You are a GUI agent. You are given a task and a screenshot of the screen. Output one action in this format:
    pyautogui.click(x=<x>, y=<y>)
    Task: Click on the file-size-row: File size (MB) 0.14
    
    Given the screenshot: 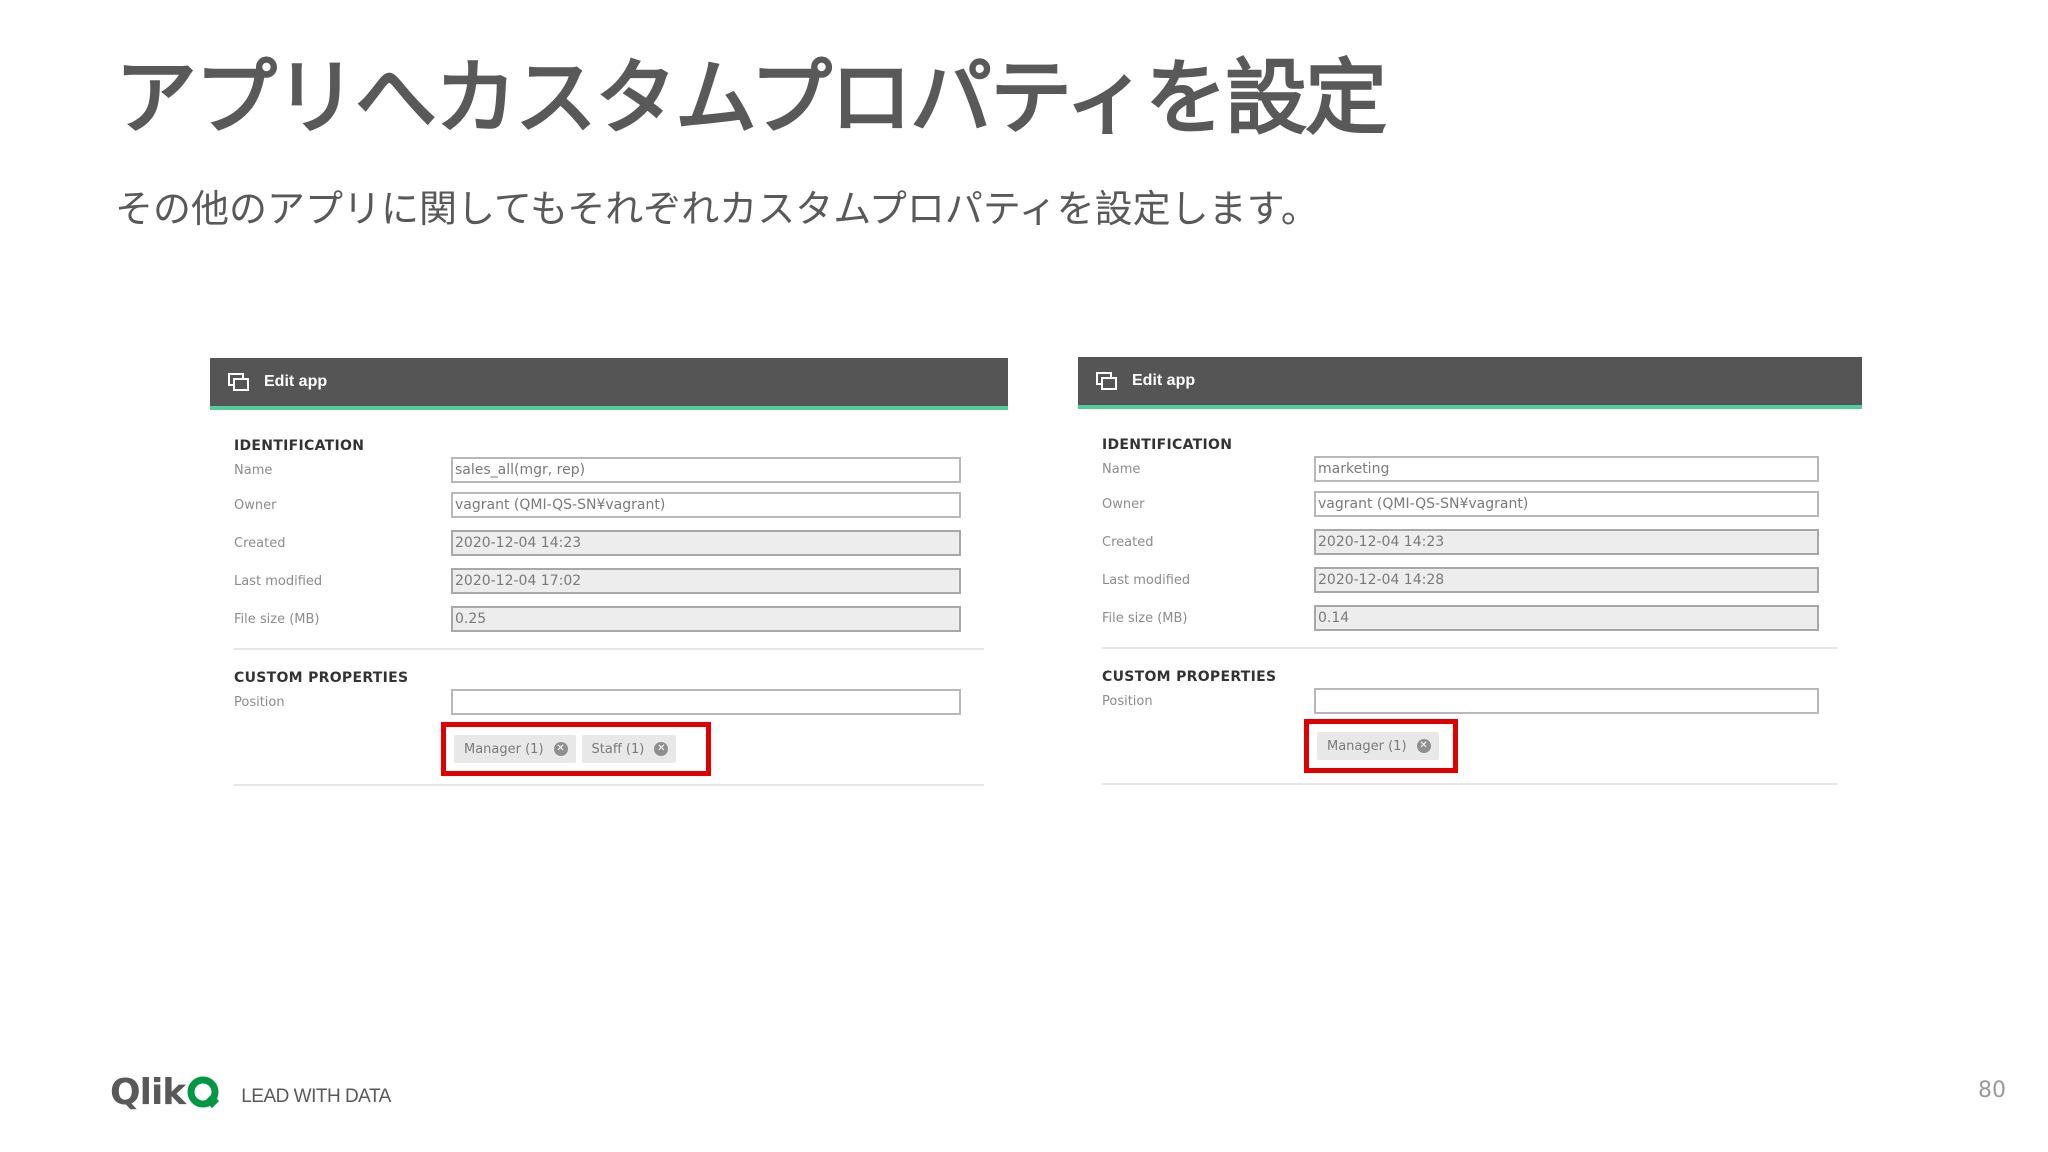 What is the action you would take?
    pyautogui.click(x=1470, y=618)
    